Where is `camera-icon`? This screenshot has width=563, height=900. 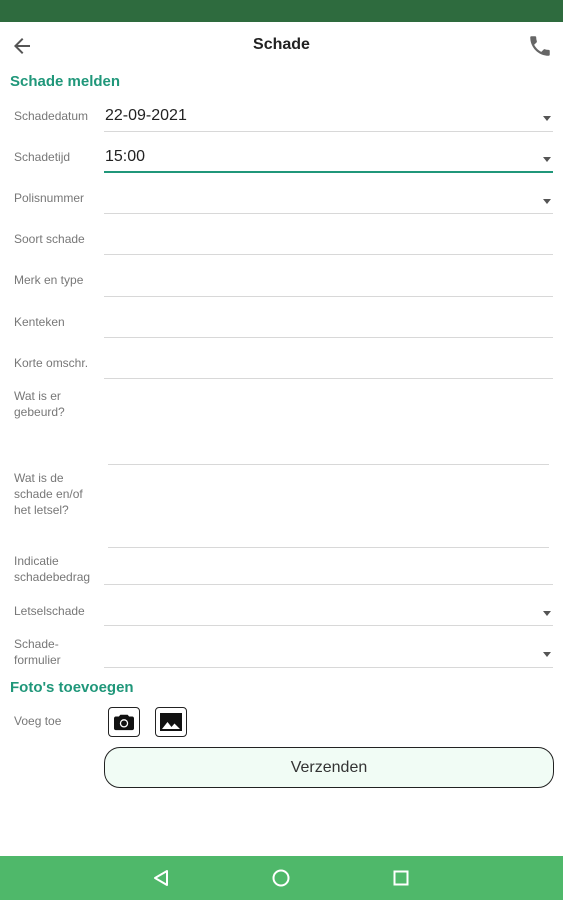
camera-icon is located at coordinates (124, 722).